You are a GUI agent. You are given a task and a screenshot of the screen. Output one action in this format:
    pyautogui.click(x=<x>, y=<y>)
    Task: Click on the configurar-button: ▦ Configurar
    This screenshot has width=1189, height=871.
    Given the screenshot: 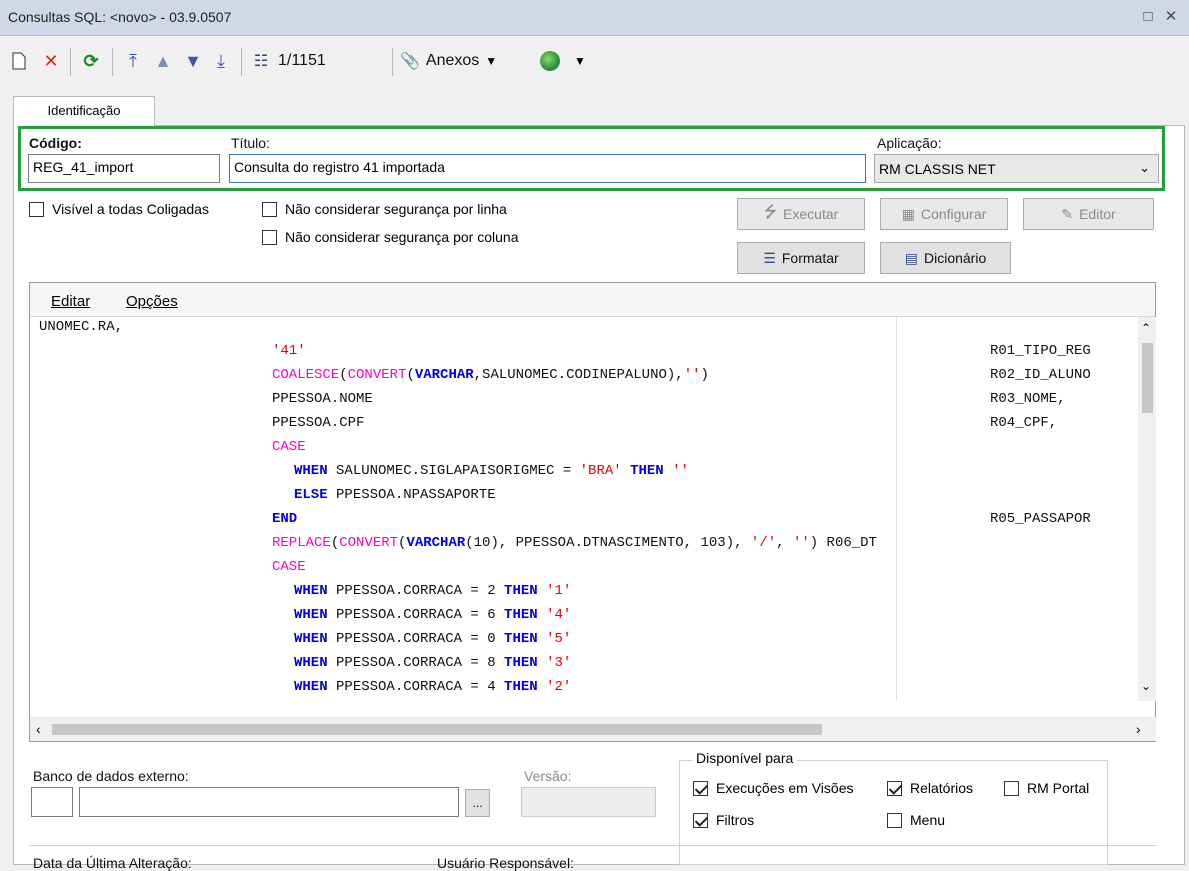 What is the action you would take?
    pyautogui.click(x=944, y=214)
    